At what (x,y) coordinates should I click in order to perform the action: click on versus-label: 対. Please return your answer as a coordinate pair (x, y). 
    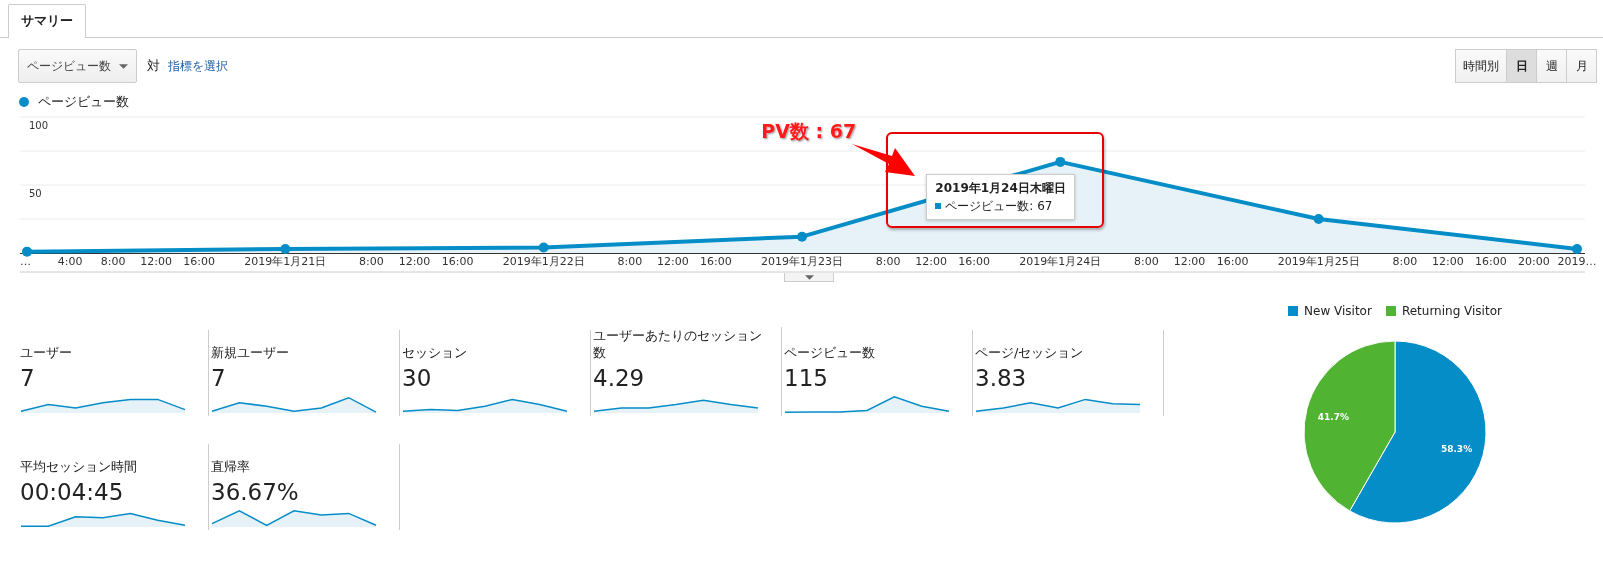
    Looking at the image, I should click on (153, 66).